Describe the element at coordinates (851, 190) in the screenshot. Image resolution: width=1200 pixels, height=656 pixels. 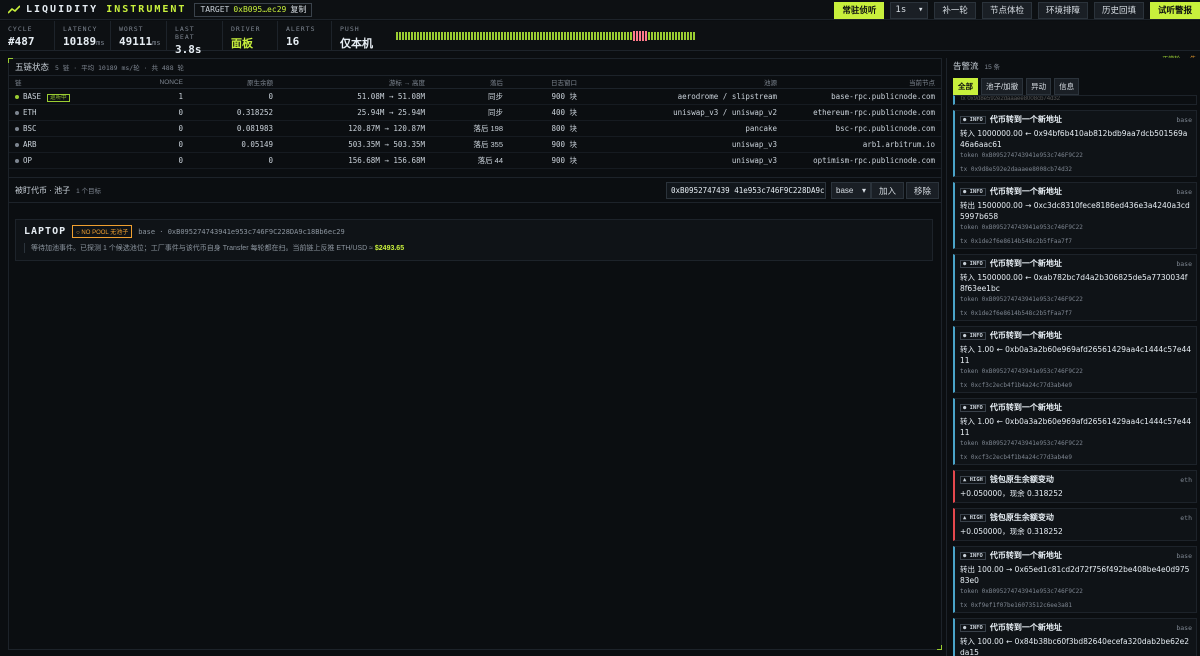
I see `chain-select: base ▾` at that location.